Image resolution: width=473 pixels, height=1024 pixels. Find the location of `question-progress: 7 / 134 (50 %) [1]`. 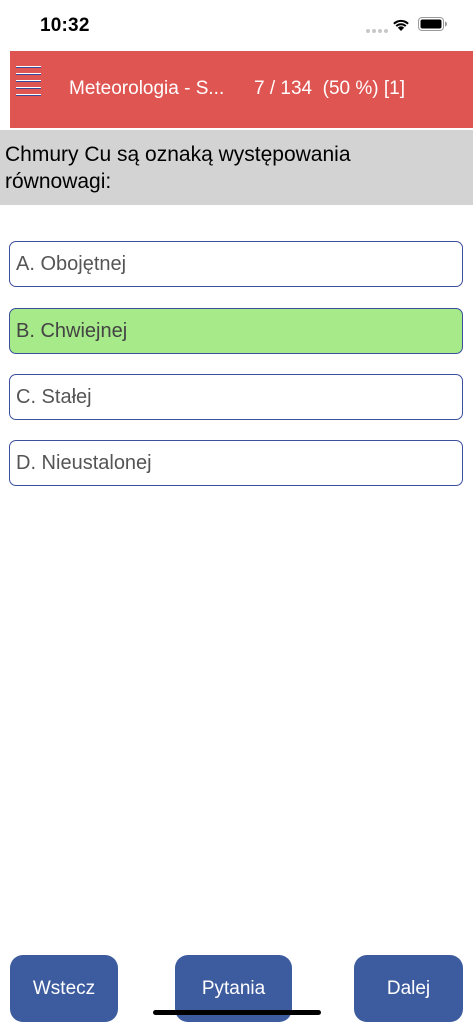

question-progress: 7 / 134 (50 %) [1] is located at coordinates (330, 88).